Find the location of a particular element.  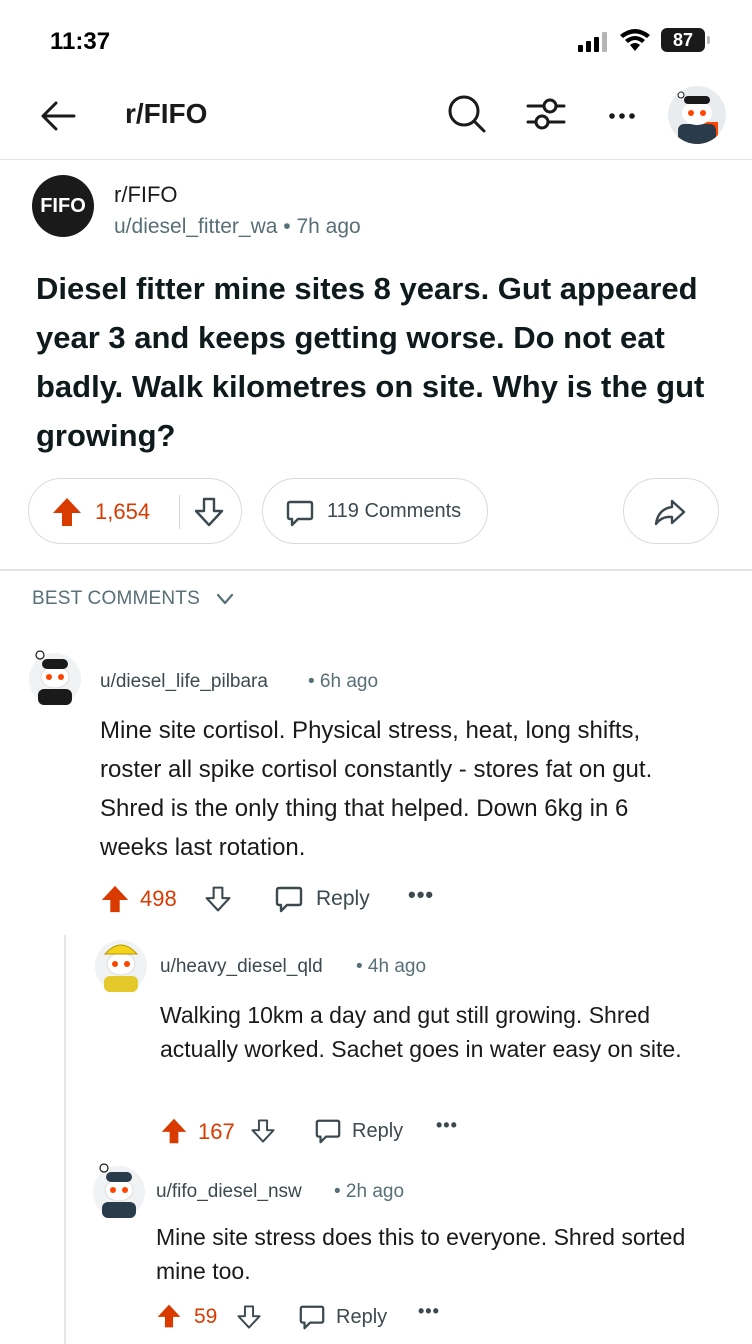

app-header: r/FIFO is located at coordinates (376, 120).